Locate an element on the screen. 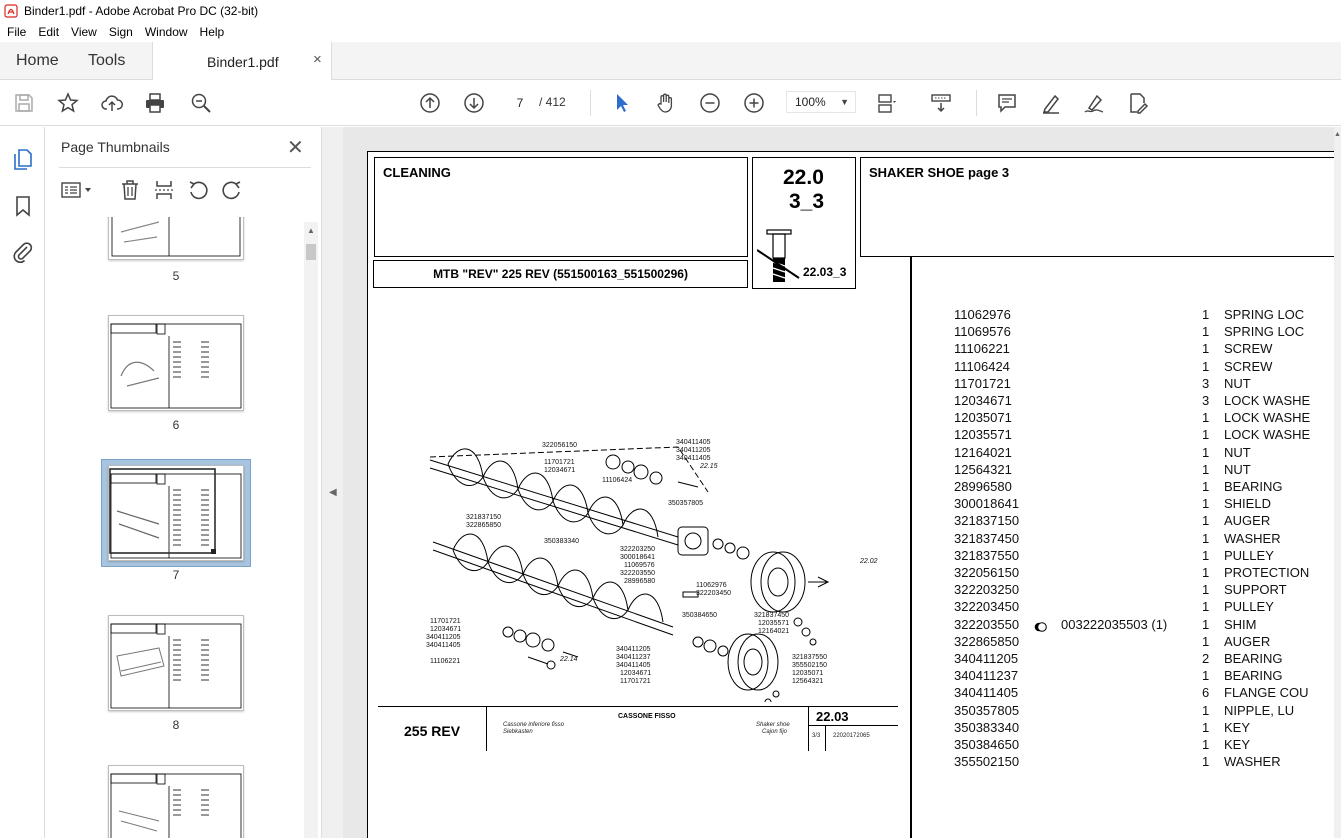  menu-window: Window is located at coordinates (165, 32).